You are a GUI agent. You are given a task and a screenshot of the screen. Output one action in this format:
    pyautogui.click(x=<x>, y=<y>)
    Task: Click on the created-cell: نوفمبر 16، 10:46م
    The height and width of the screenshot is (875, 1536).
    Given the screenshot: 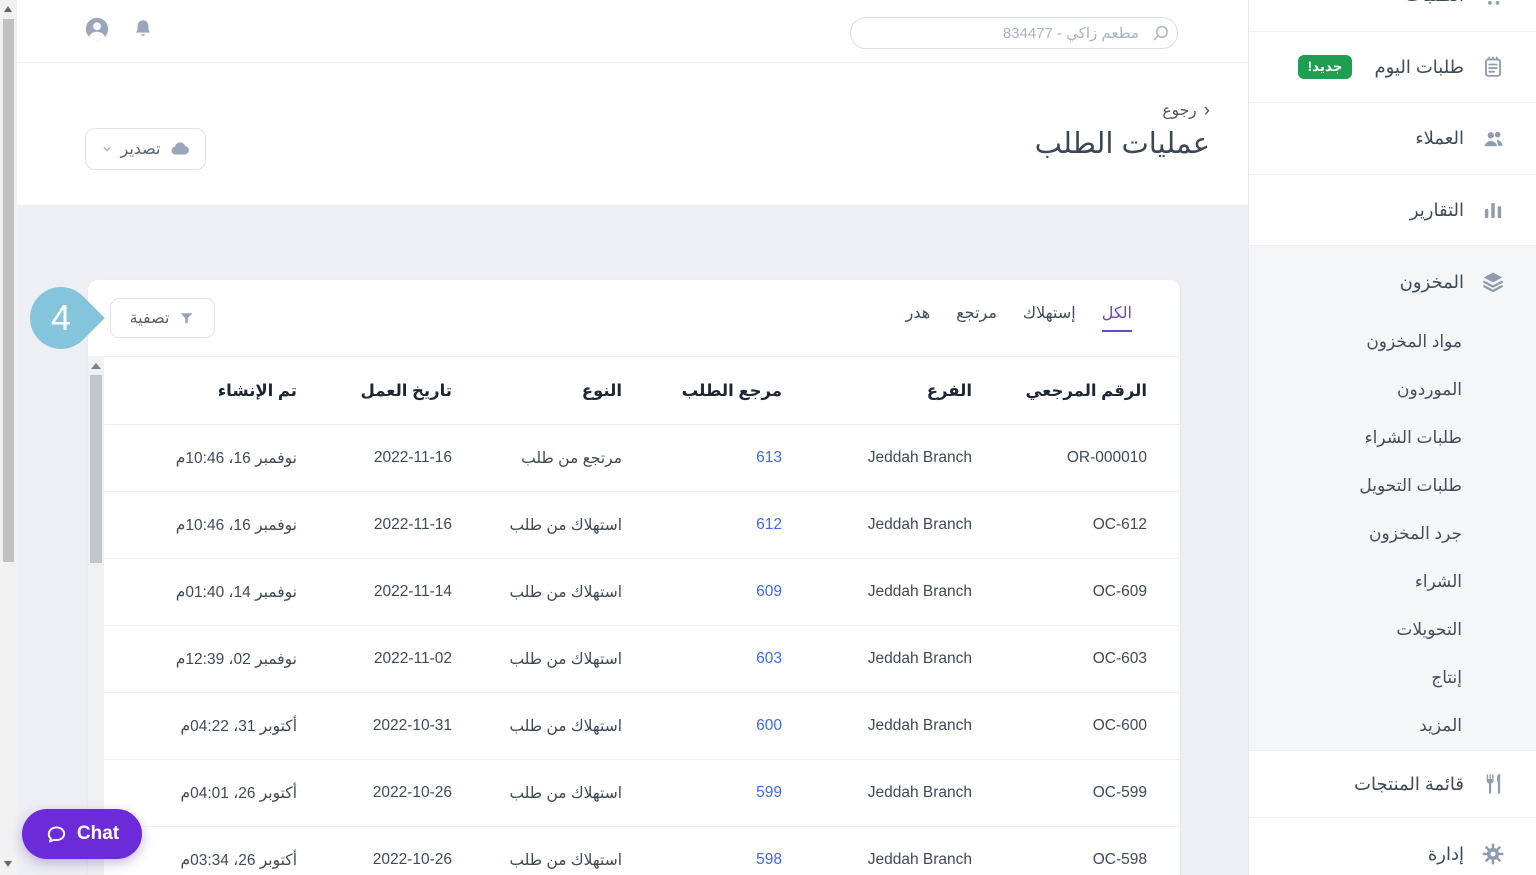 What is the action you would take?
    pyautogui.click(x=236, y=458)
    